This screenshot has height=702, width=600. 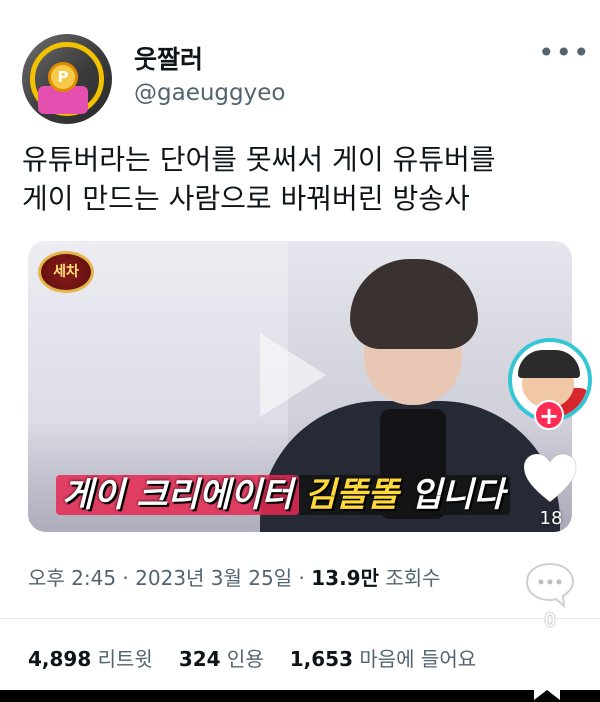 What do you see at coordinates (551, 518) in the screenshot?
I see `like-count: 18` at bounding box center [551, 518].